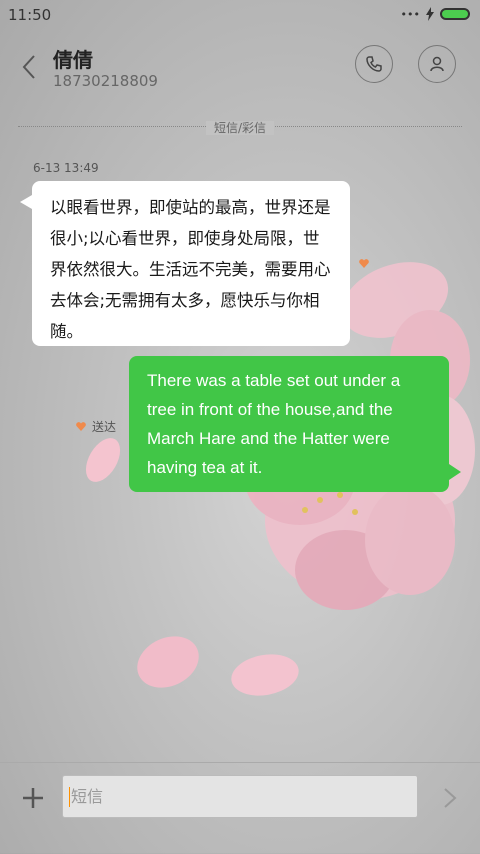  I want to click on send-arrow-icon, so click(450, 798).